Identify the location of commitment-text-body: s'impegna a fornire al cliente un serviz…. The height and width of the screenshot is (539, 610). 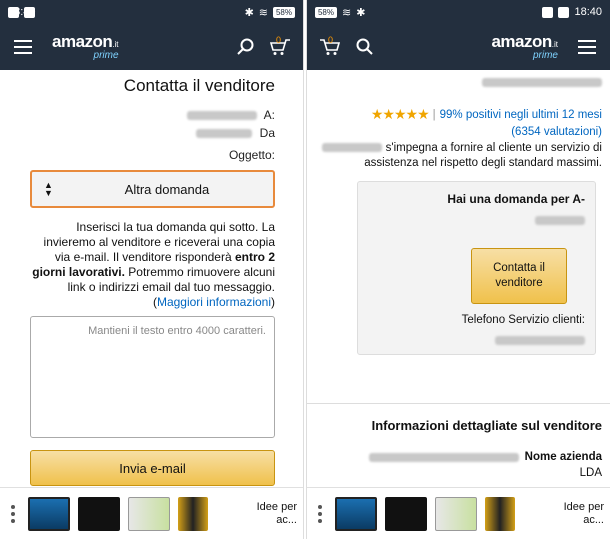
(483, 155).